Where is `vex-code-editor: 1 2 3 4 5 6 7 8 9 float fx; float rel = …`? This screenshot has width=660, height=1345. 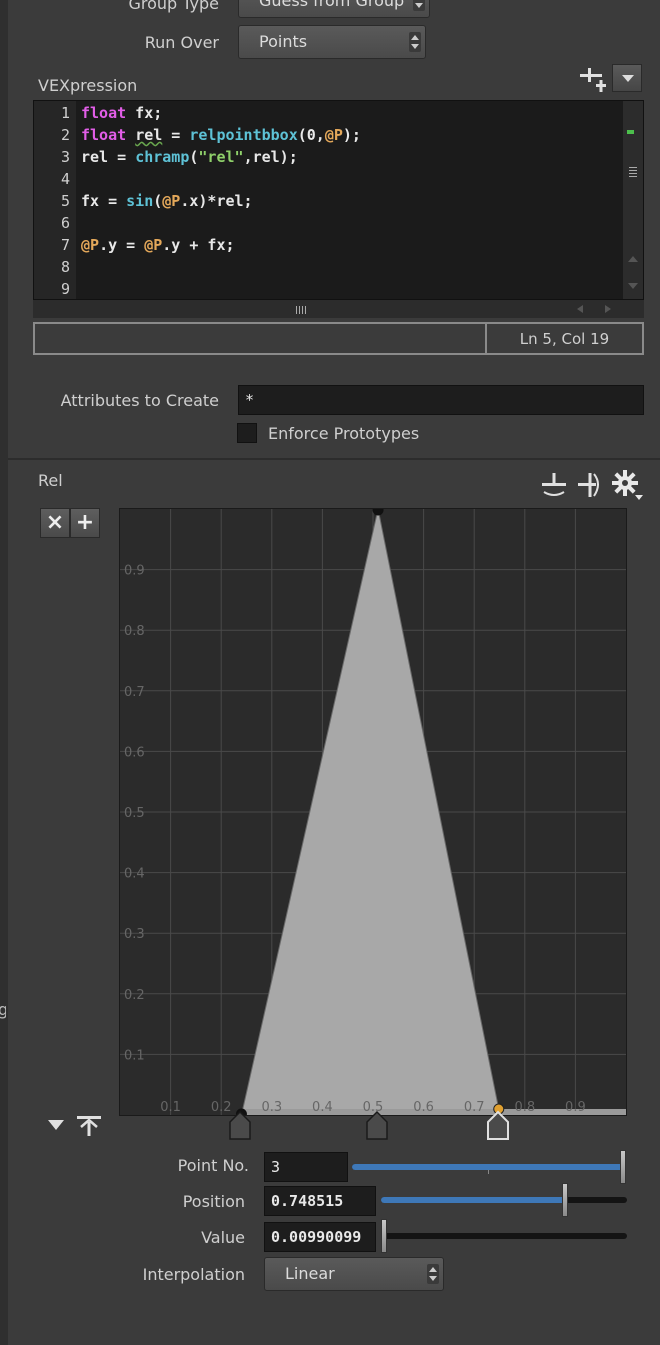 vex-code-editor: 1 2 3 4 5 6 7 8 9 float fx; float rel = … is located at coordinates (338, 200).